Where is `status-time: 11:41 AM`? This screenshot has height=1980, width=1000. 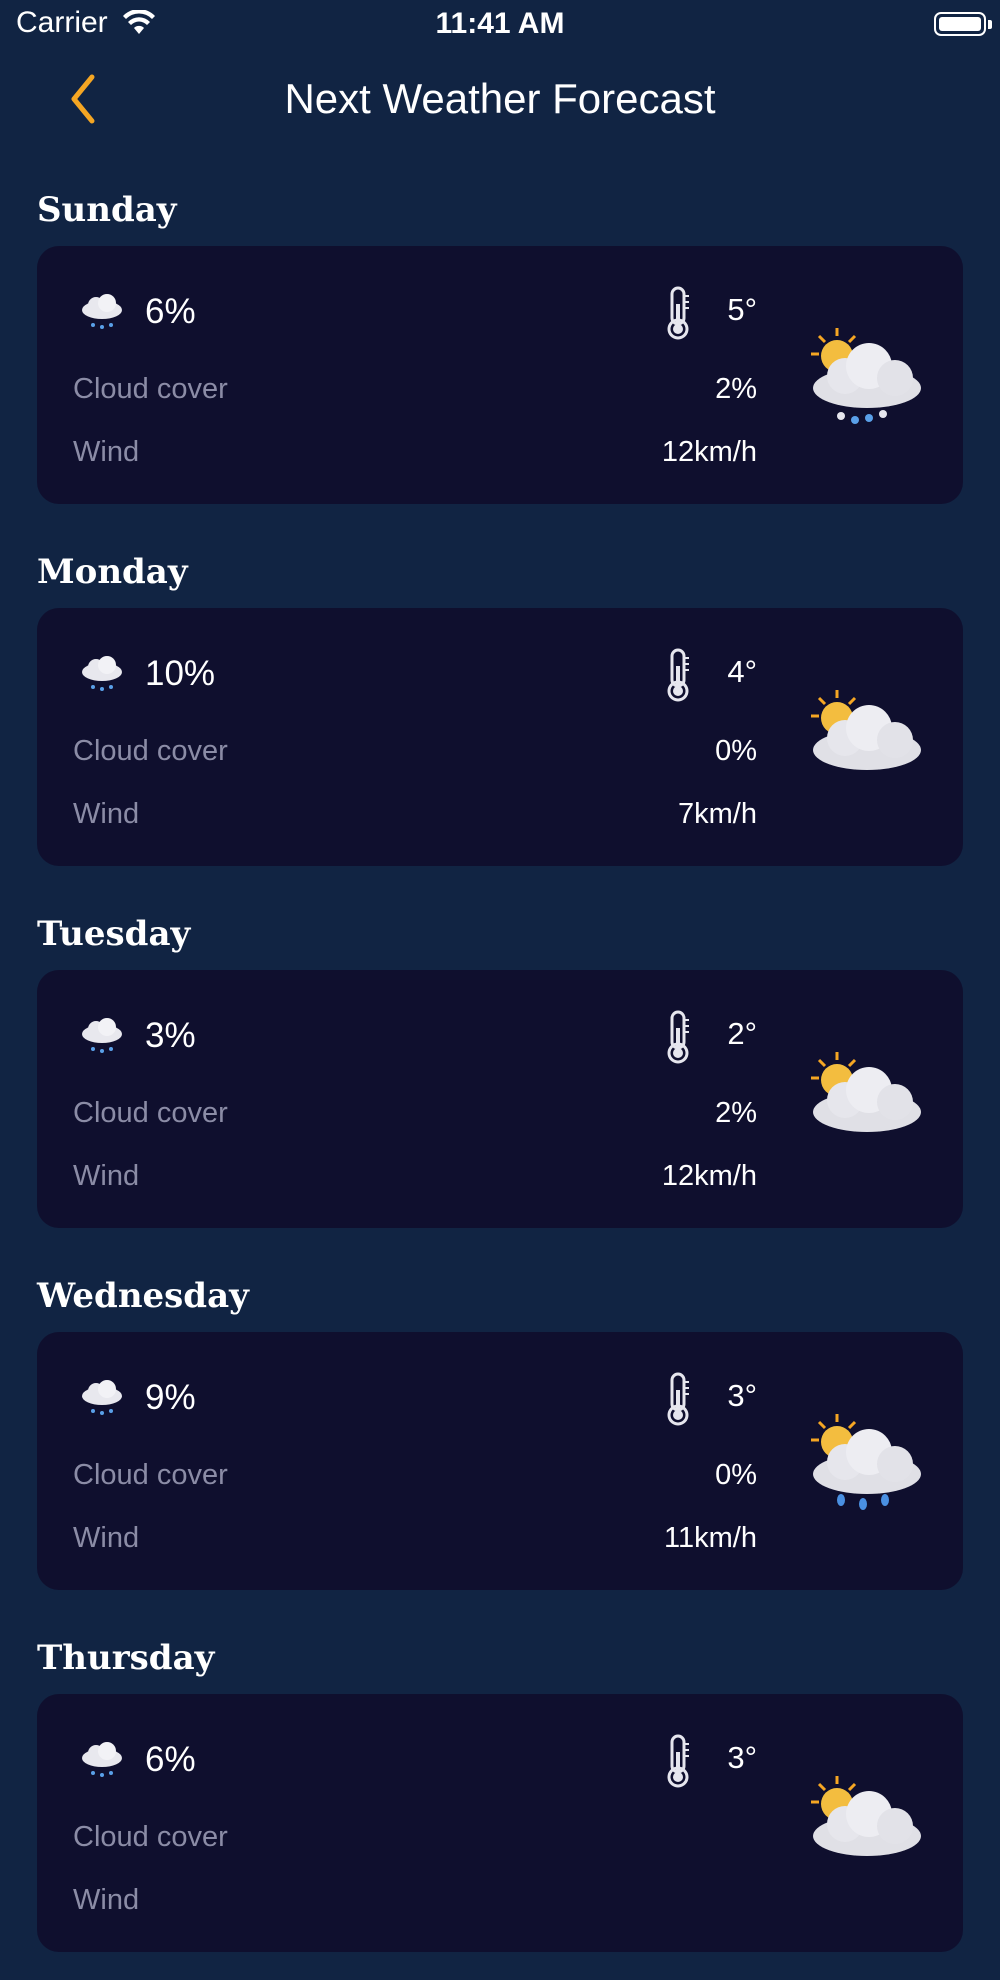 status-time: 11:41 AM is located at coordinates (500, 23).